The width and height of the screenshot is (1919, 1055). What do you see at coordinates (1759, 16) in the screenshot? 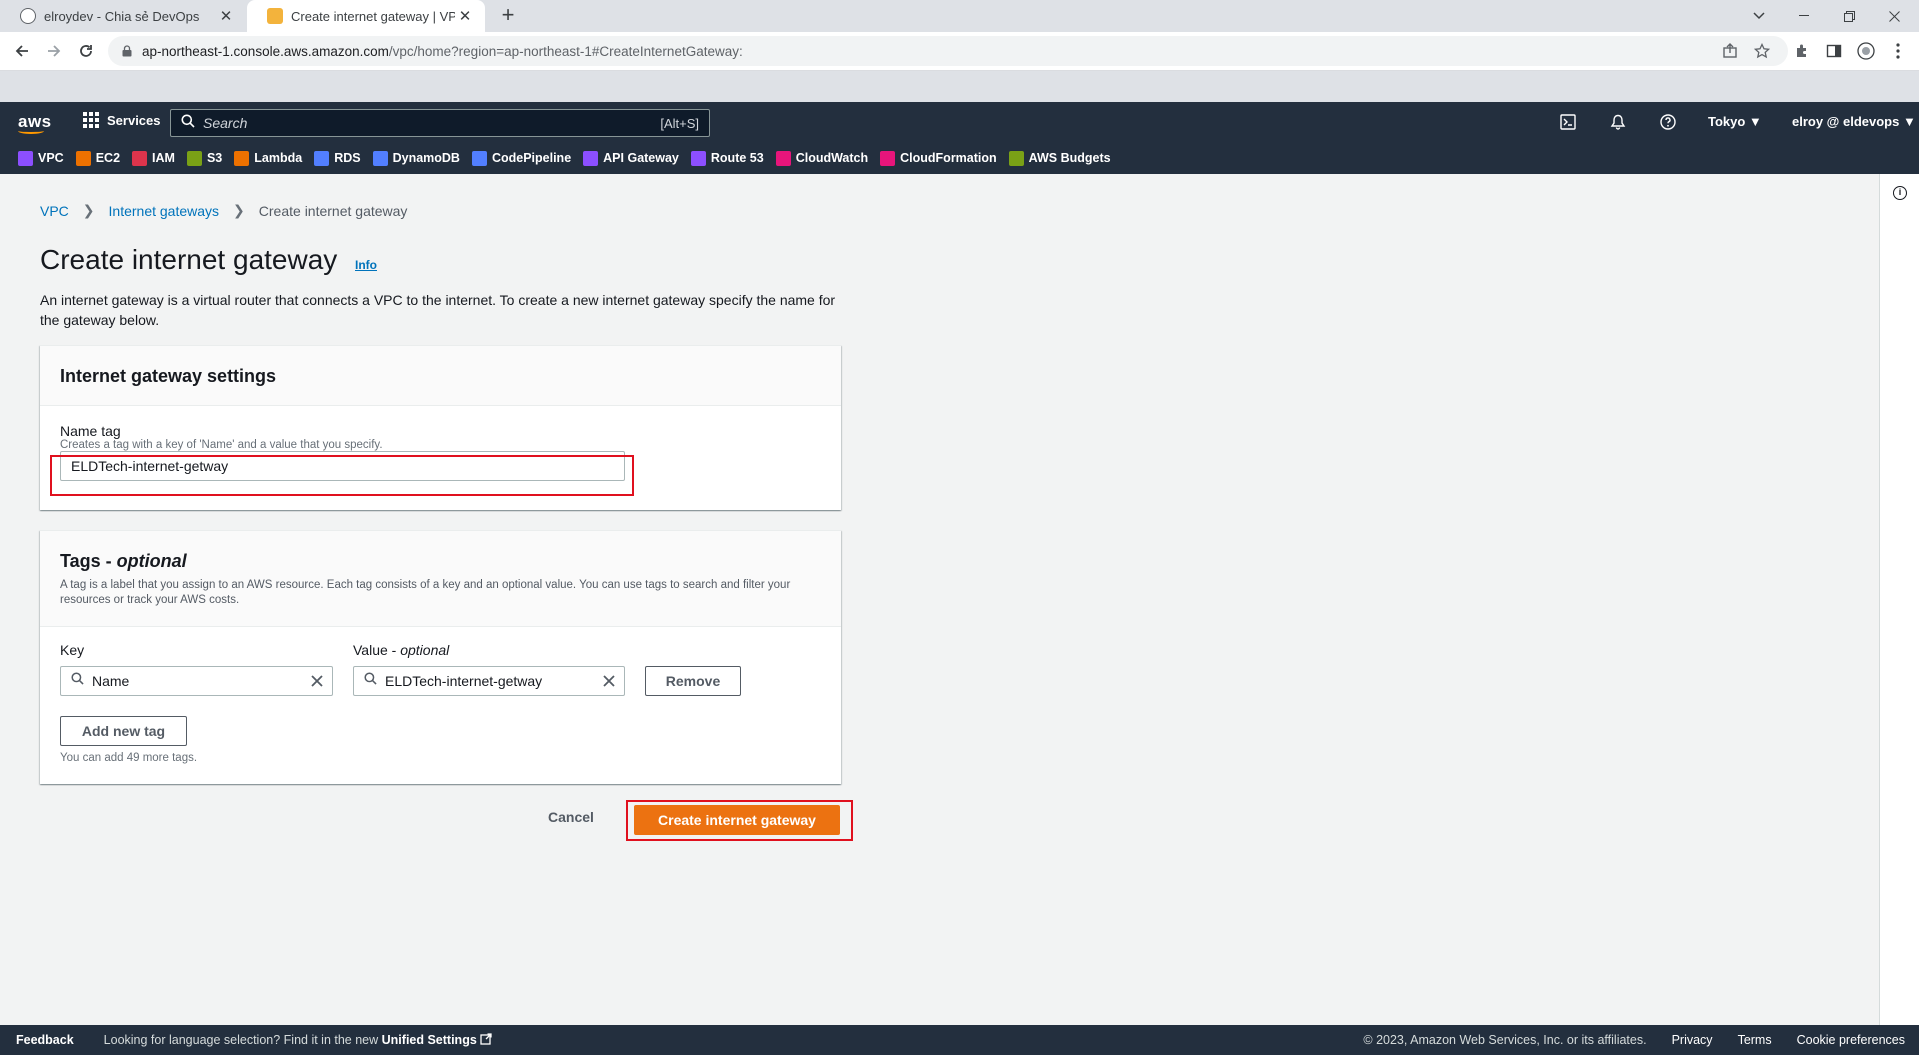
I see `tab-search-icon` at bounding box center [1759, 16].